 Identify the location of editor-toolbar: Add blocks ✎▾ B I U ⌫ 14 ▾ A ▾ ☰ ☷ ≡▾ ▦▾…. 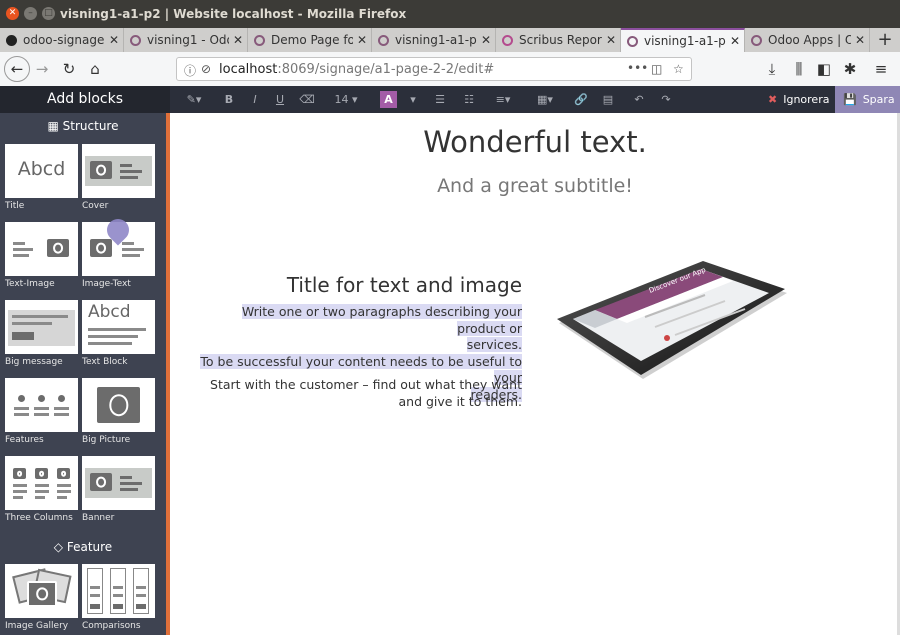
(450, 99).